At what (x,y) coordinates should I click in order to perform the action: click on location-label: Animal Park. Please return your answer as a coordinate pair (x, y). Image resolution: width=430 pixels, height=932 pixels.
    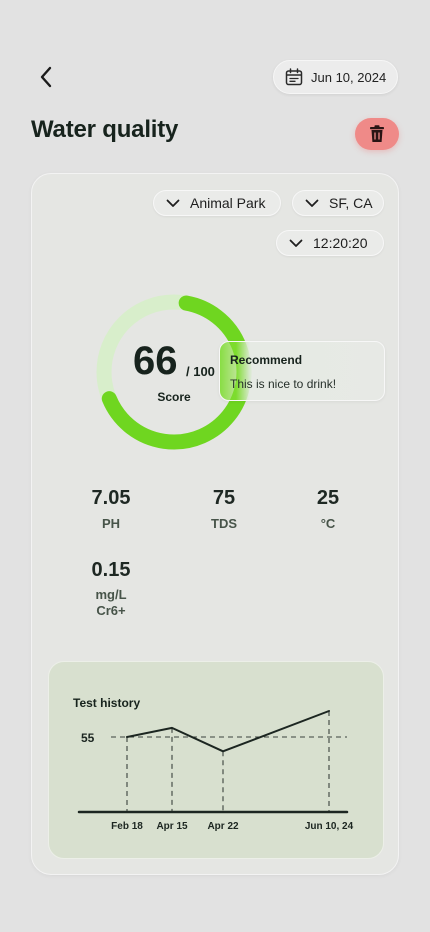
    Looking at the image, I should click on (228, 203).